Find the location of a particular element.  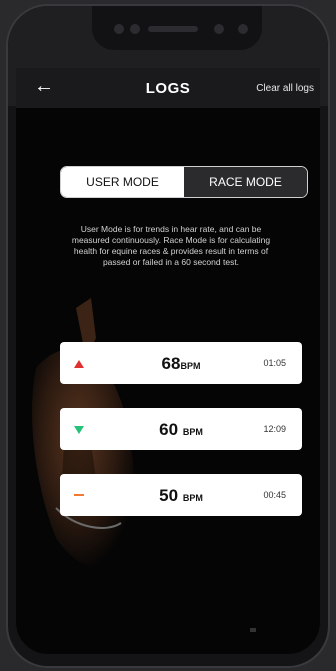

log-card: 68BPM 01:05 is located at coordinates (181, 363).